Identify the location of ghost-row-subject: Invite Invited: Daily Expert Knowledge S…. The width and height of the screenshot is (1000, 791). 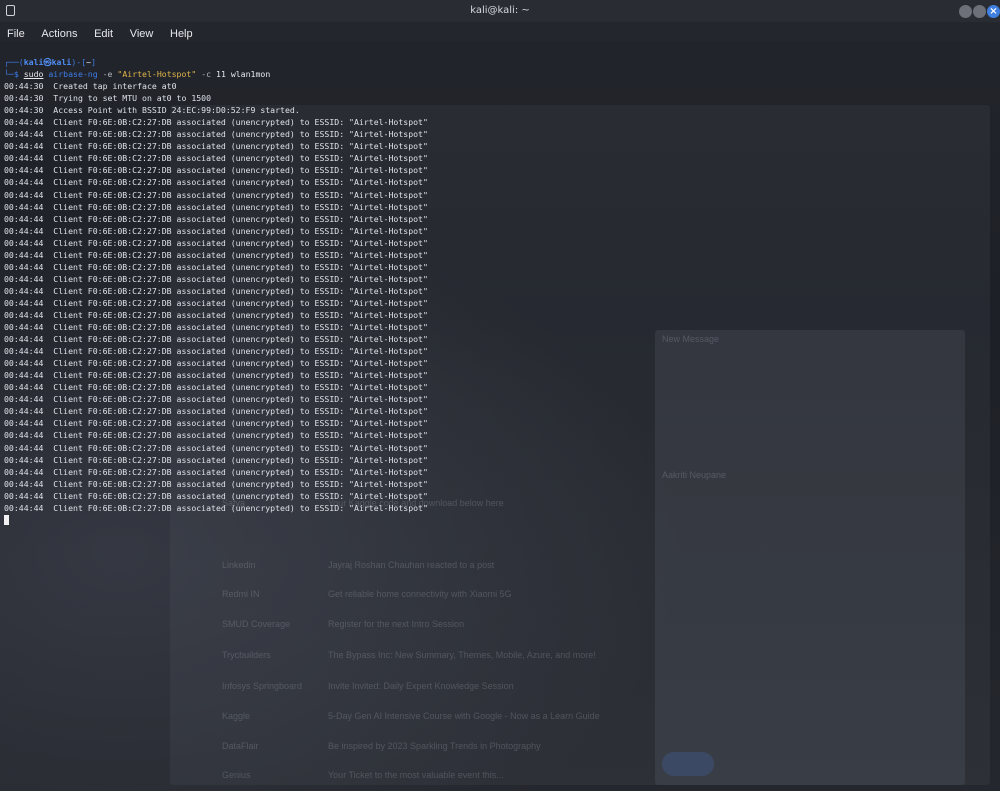
(421, 686).